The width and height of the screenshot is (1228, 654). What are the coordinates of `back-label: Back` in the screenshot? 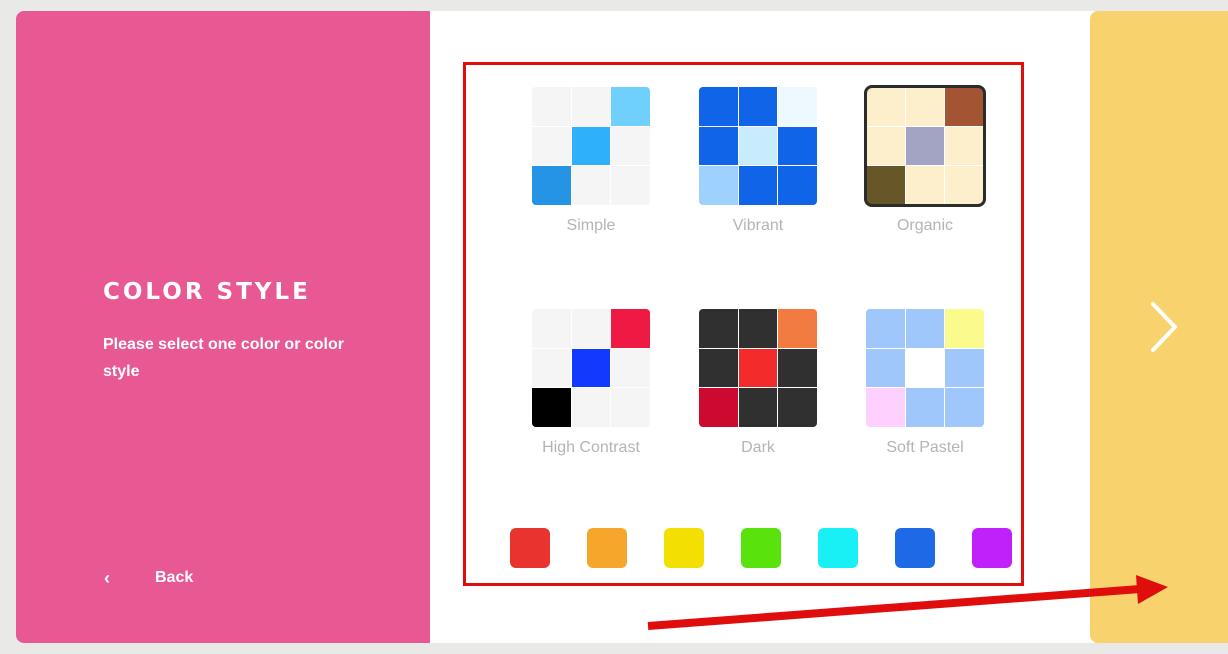 It's located at (174, 577).